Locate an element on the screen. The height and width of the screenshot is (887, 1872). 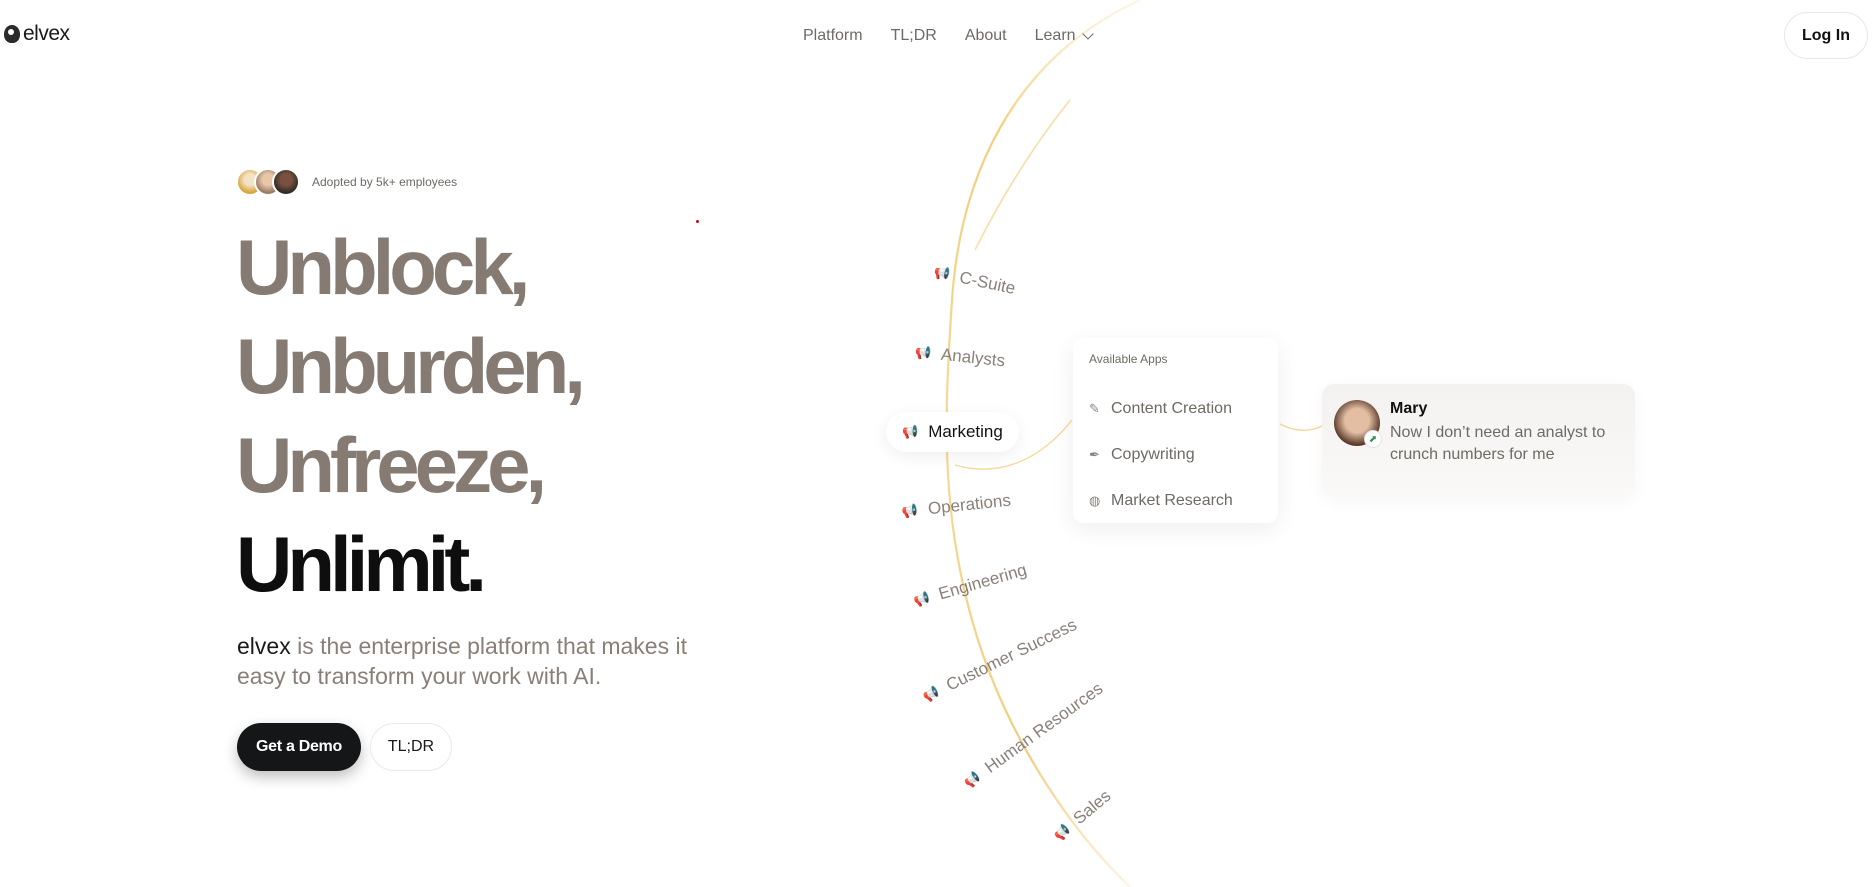
nav-about: About is located at coordinates (986, 36).